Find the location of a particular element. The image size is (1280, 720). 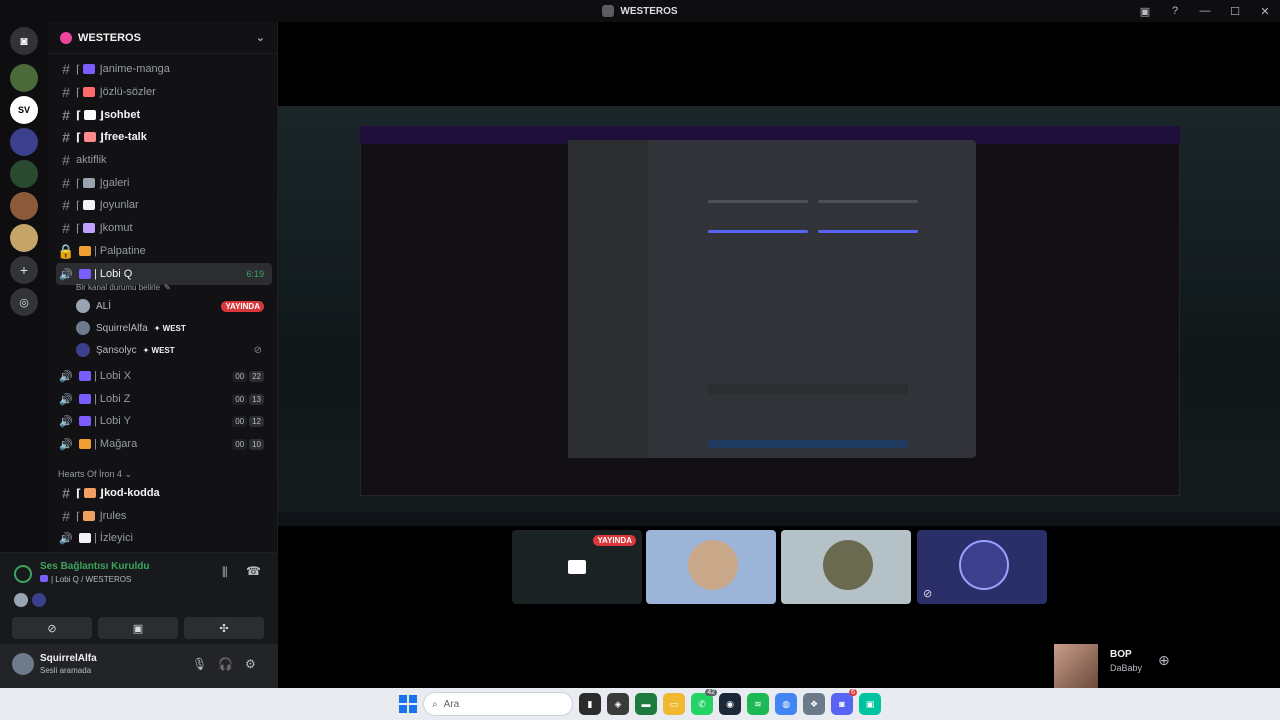

discord-home-icon: ◙ is located at coordinates (24, 41).